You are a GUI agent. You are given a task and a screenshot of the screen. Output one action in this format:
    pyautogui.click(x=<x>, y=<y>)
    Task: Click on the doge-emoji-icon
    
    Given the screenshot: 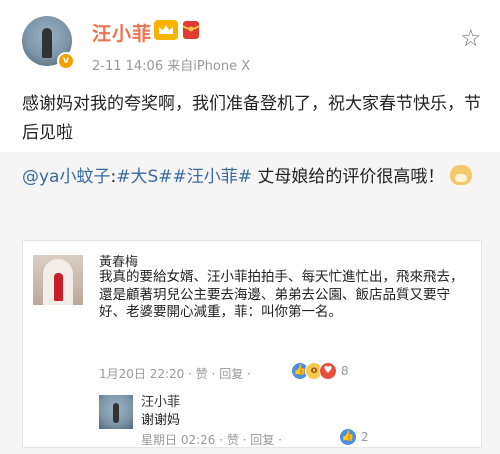 What is the action you would take?
    pyautogui.click(x=460, y=175)
    